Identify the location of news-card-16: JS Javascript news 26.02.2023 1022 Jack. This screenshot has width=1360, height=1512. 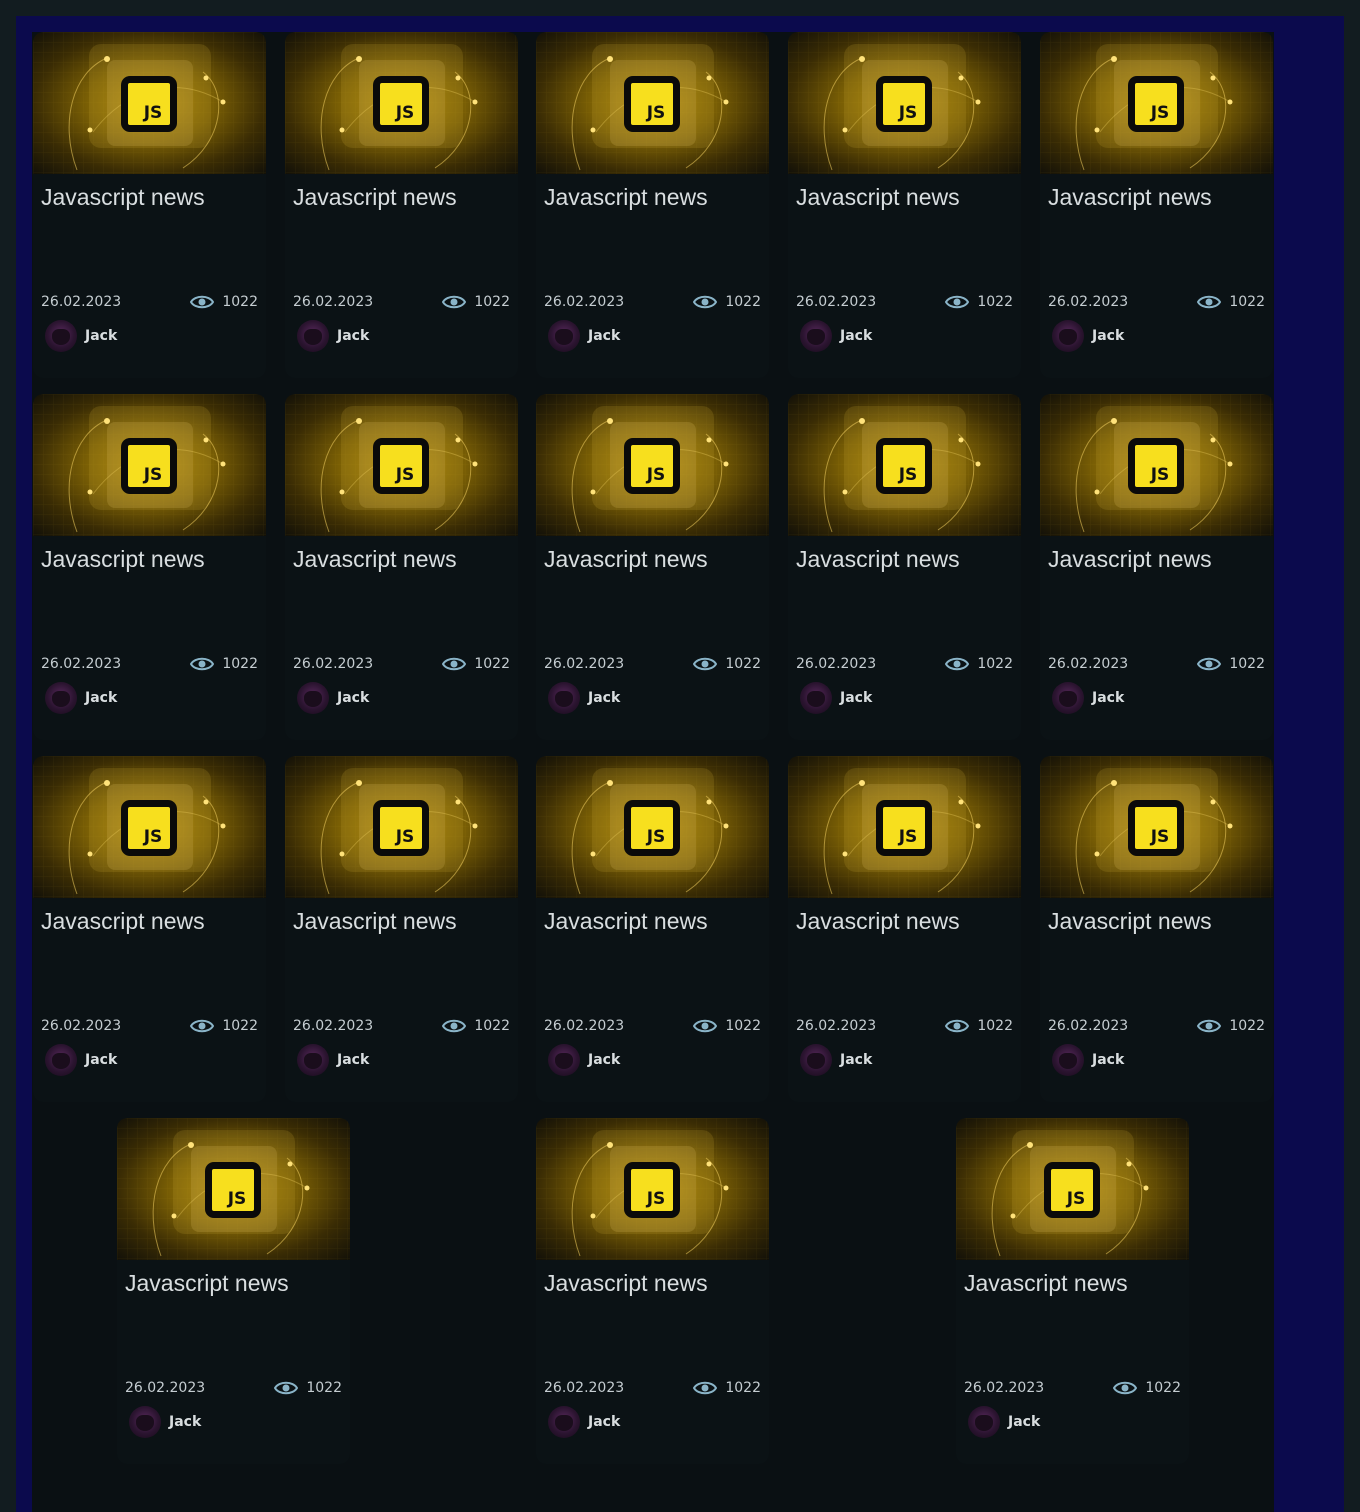
(233, 1291).